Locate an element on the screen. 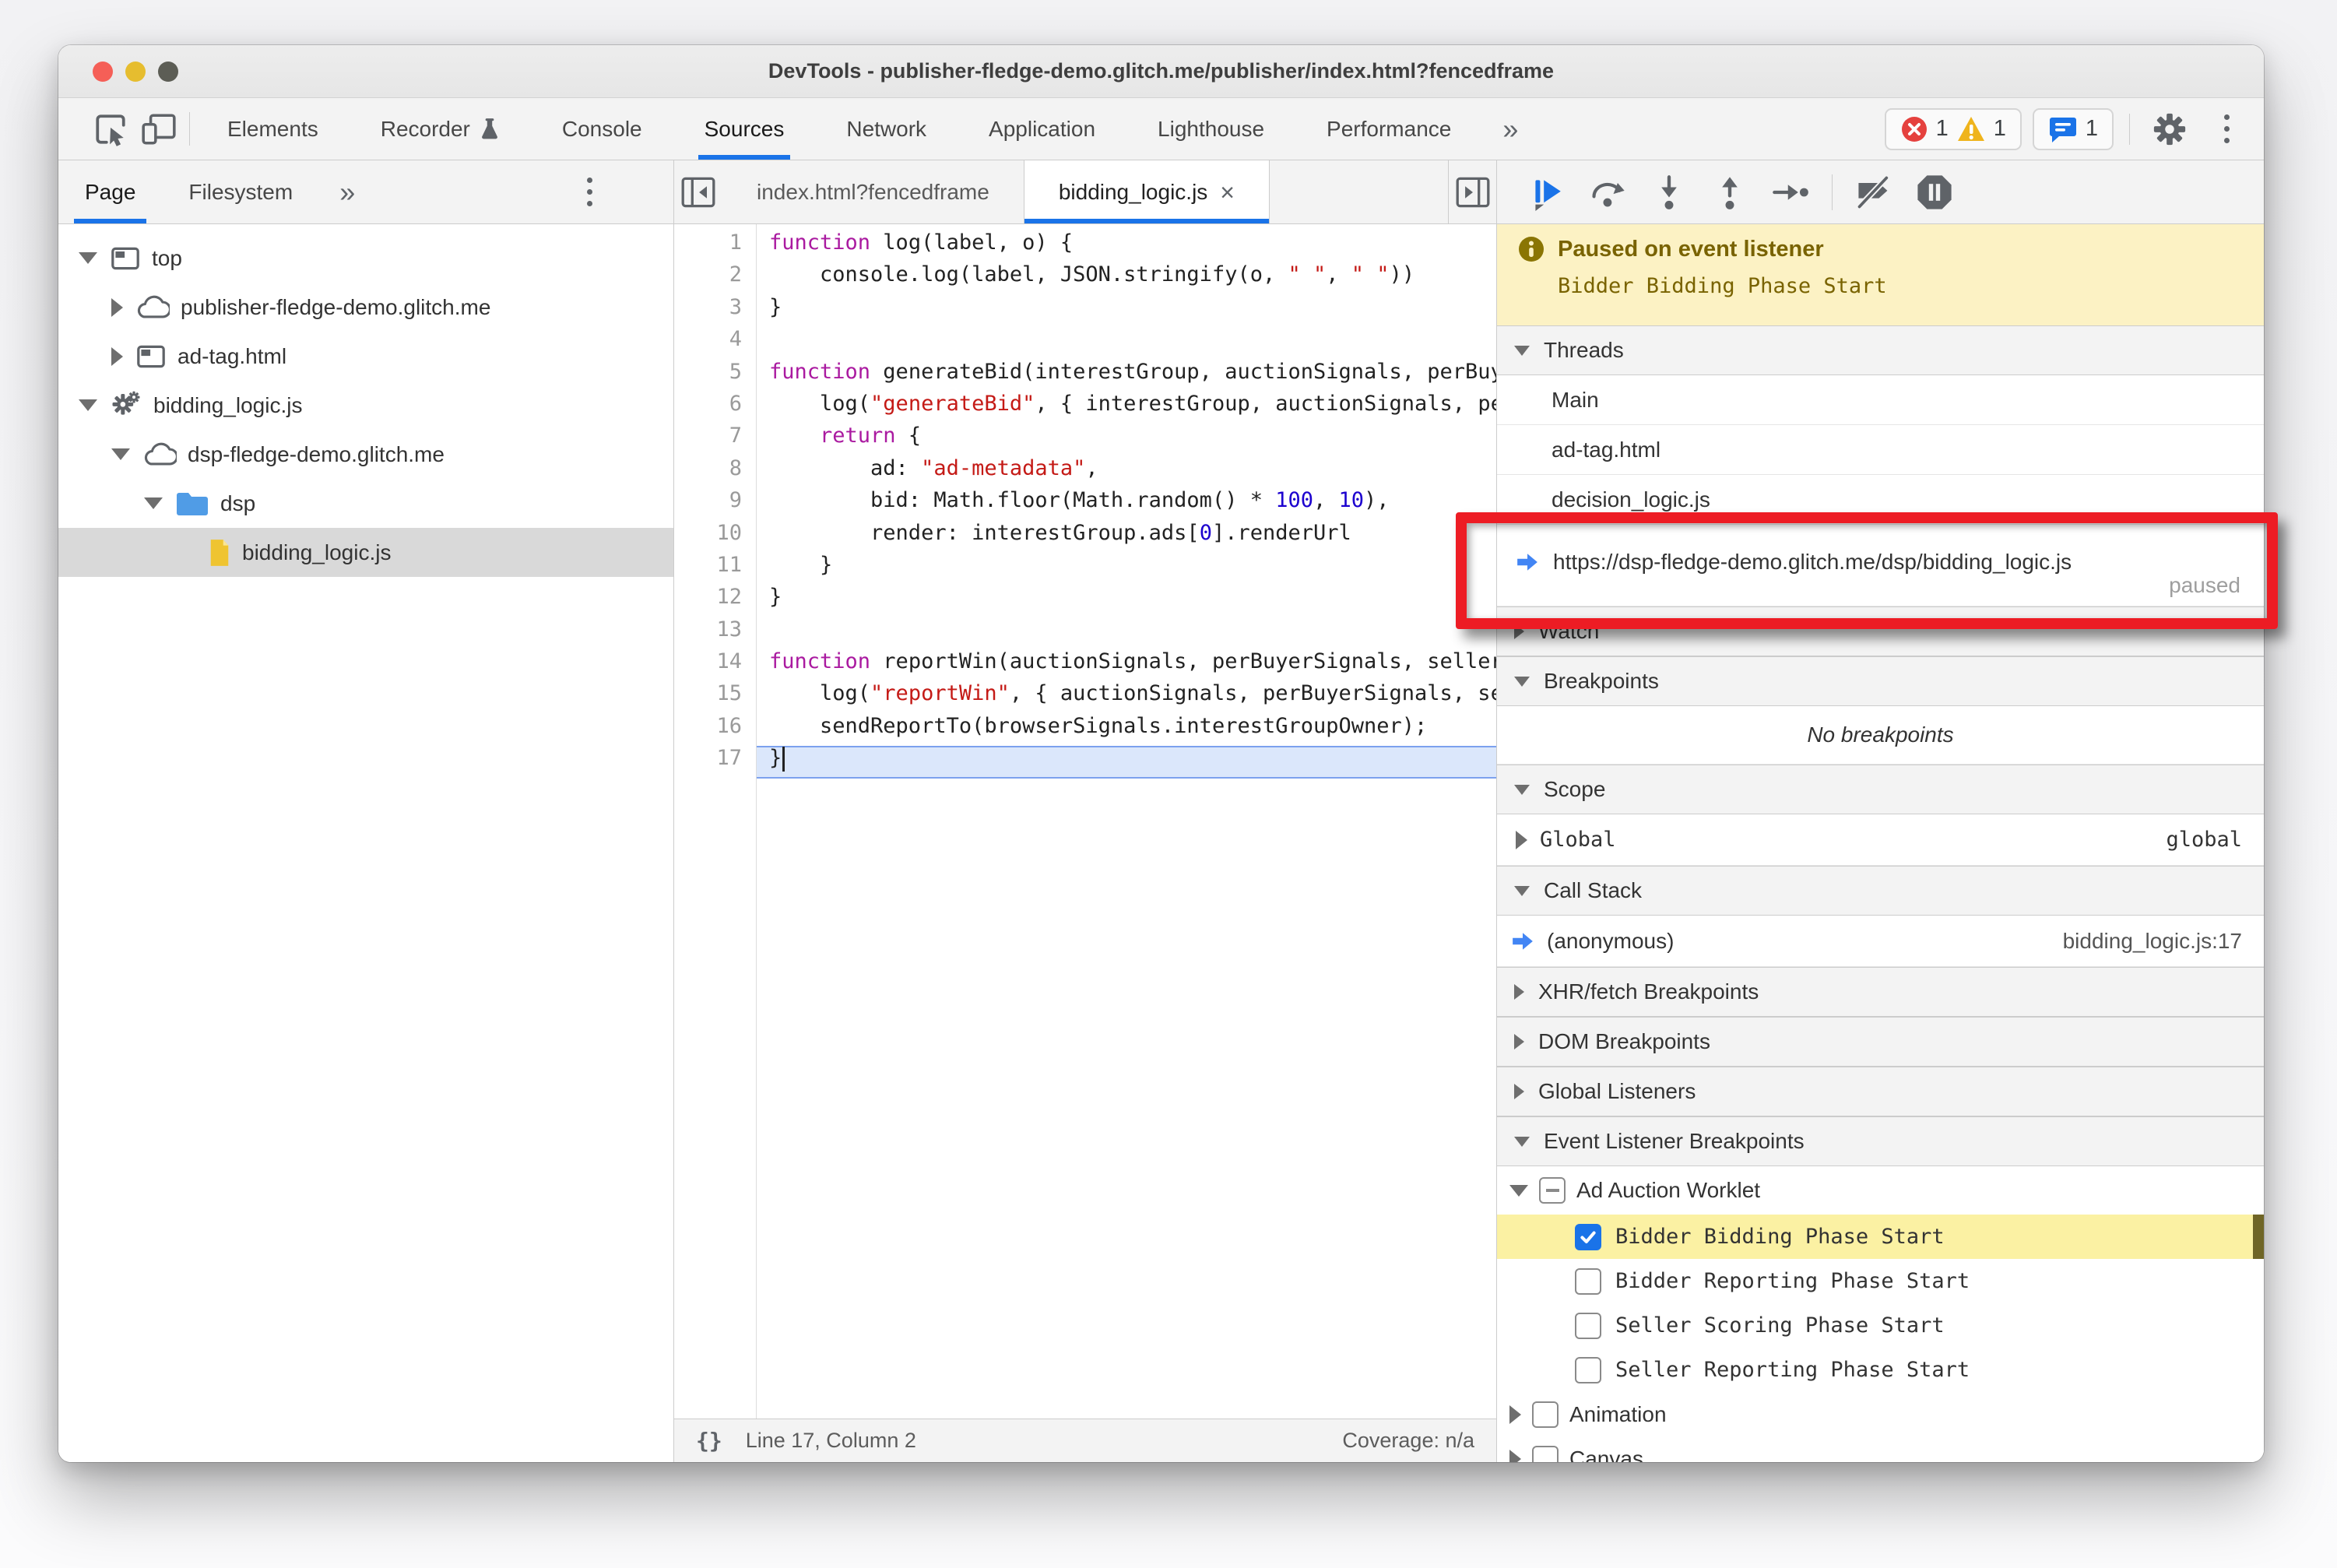 Image resolution: width=2337 pixels, height=1568 pixels. checkbox-checked is located at coordinates (1588, 1236).